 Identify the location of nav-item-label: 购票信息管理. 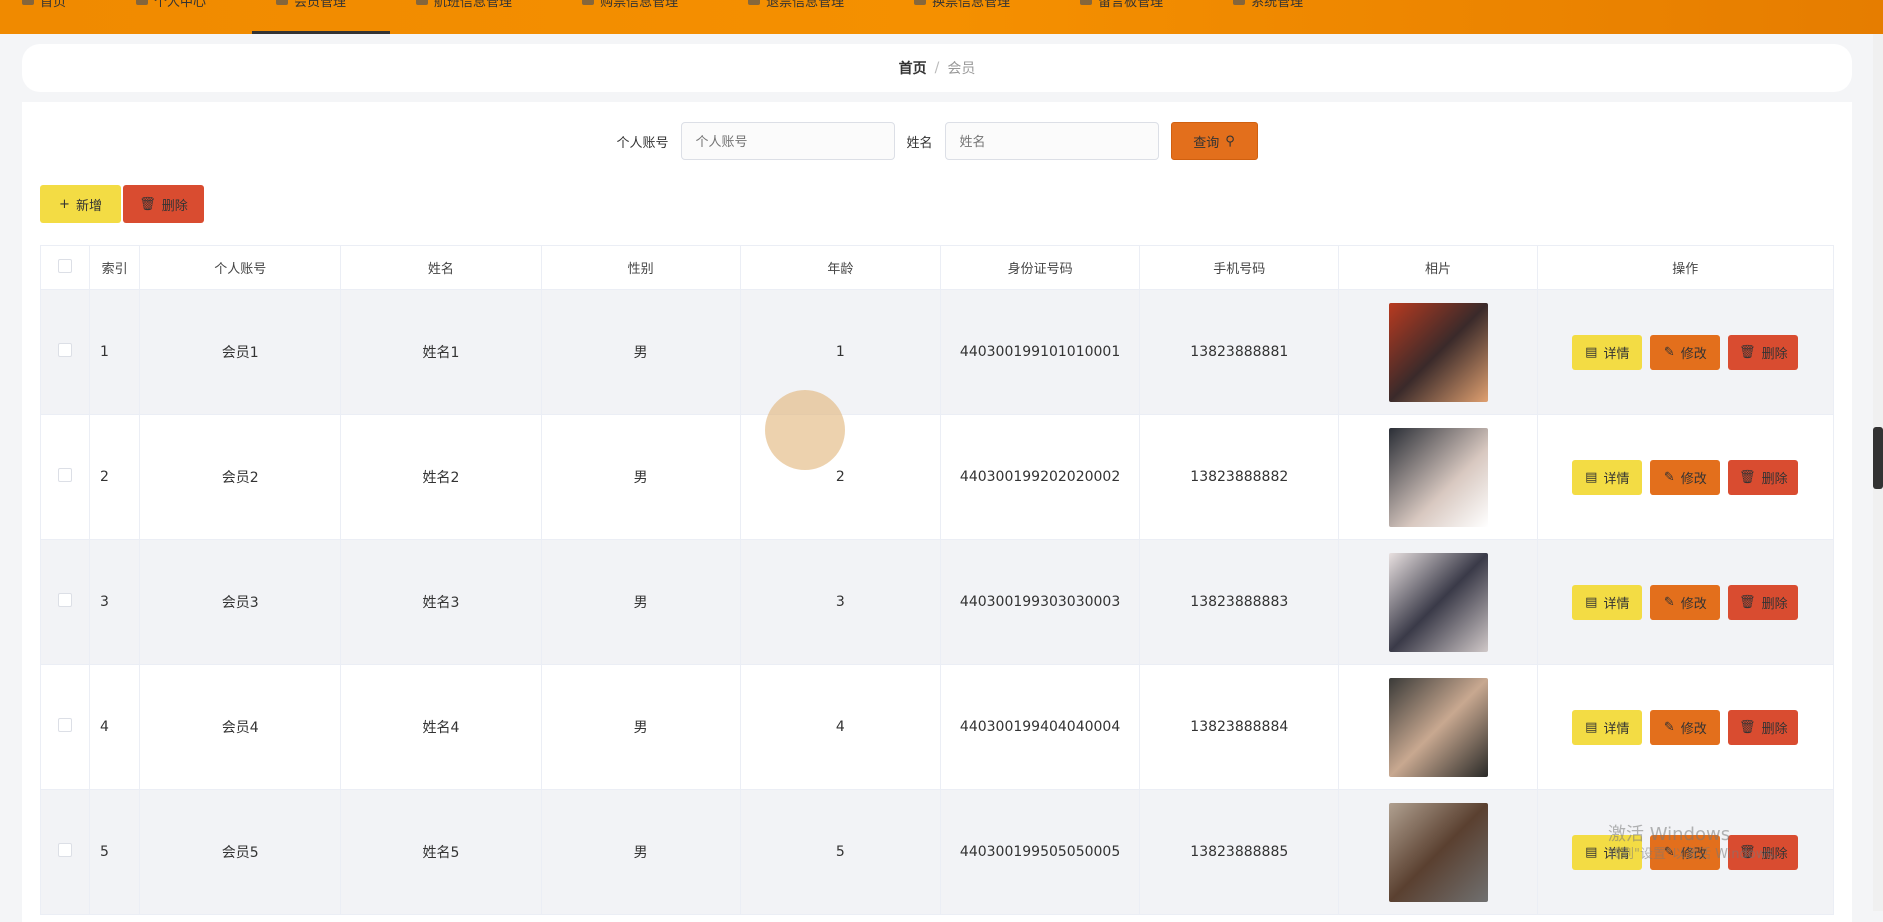
(639, 5).